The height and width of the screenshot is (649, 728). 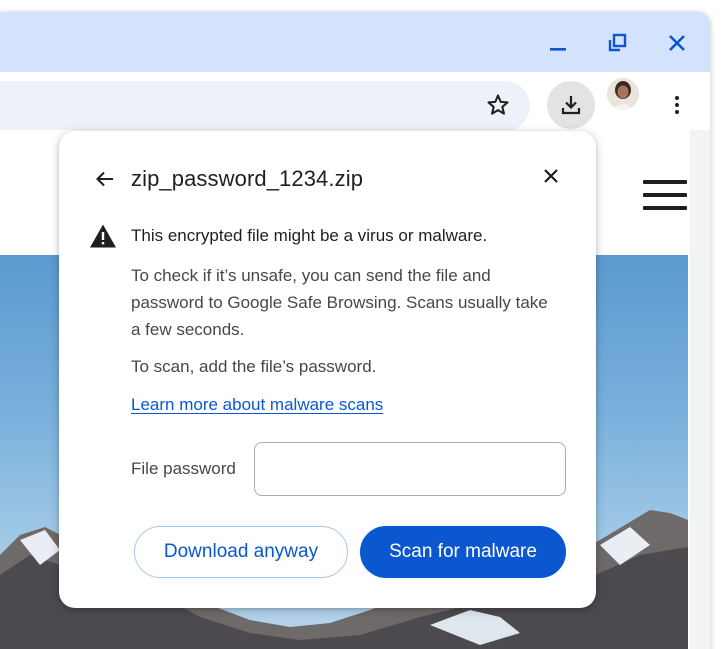 What do you see at coordinates (571, 105) in the screenshot?
I see `download-icon` at bounding box center [571, 105].